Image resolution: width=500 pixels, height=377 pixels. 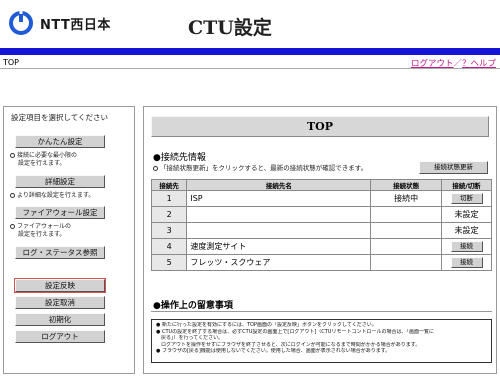 I want to click on row-name: 速度測定サイト, so click(x=279, y=246).